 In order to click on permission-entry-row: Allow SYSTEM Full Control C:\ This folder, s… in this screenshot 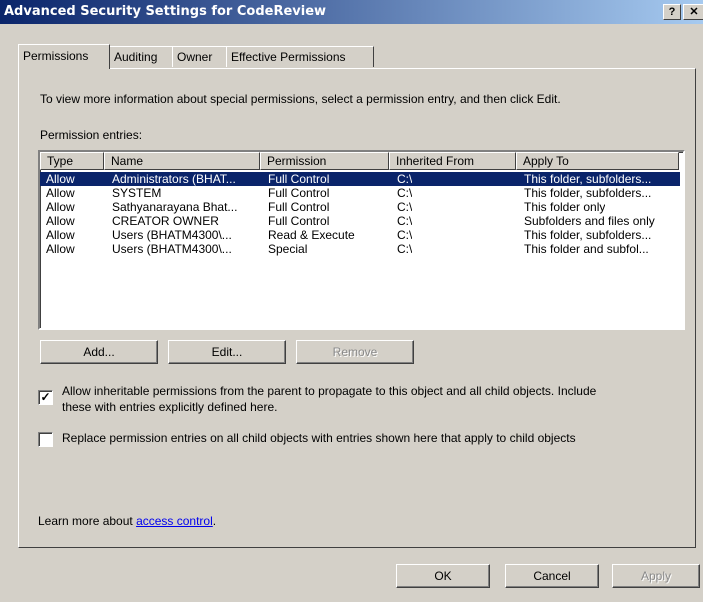, I will do `click(360, 193)`.